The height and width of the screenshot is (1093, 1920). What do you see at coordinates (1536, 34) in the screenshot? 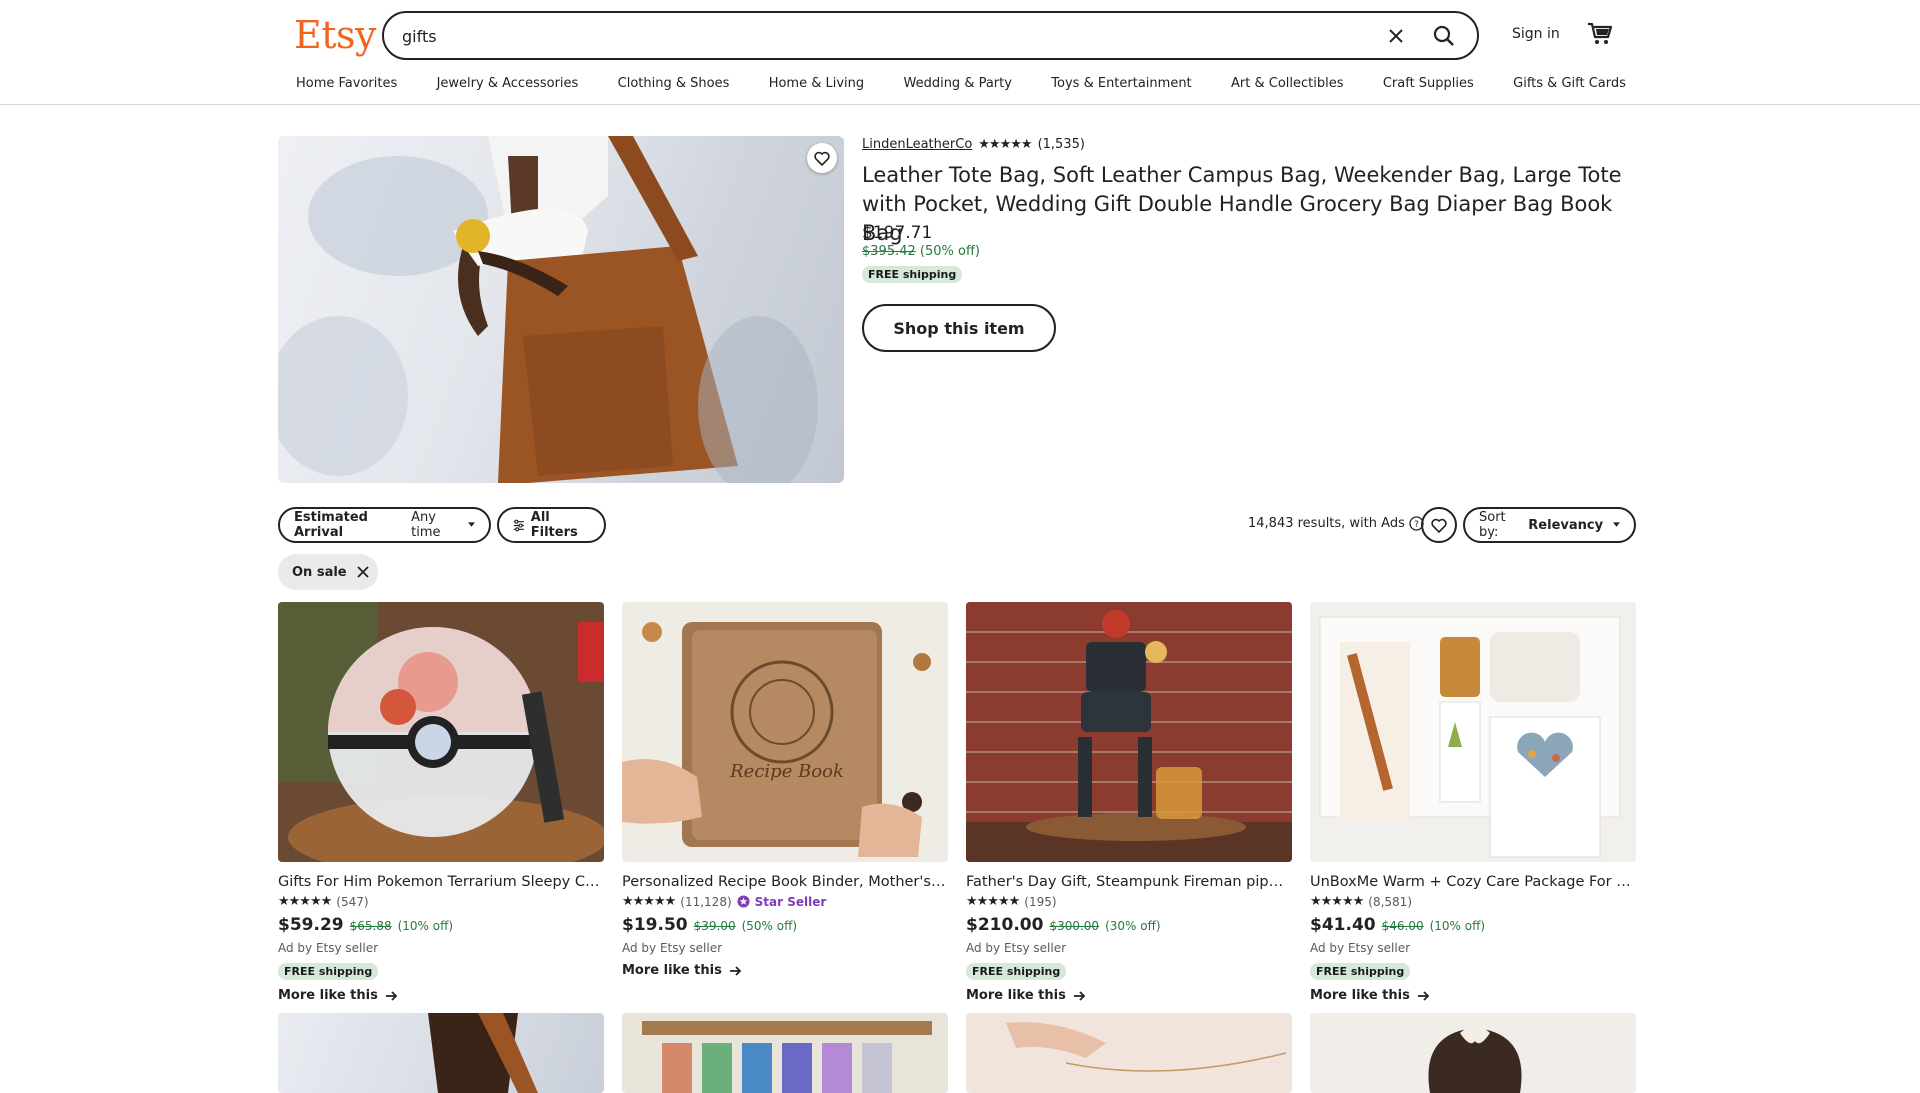
I see `sign-in-link: Sign in` at bounding box center [1536, 34].